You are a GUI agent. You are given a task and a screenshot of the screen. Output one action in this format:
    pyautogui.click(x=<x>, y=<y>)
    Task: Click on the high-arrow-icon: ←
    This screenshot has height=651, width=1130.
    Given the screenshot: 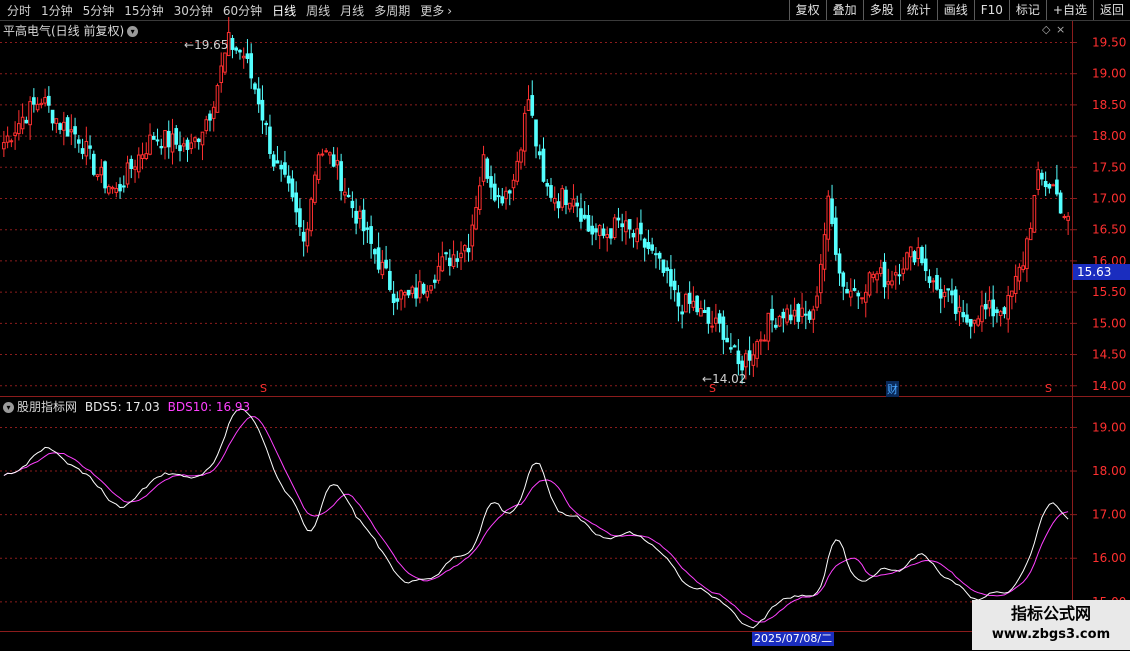 What is the action you would take?
    pyautogui.click(x=189, y=45)
    